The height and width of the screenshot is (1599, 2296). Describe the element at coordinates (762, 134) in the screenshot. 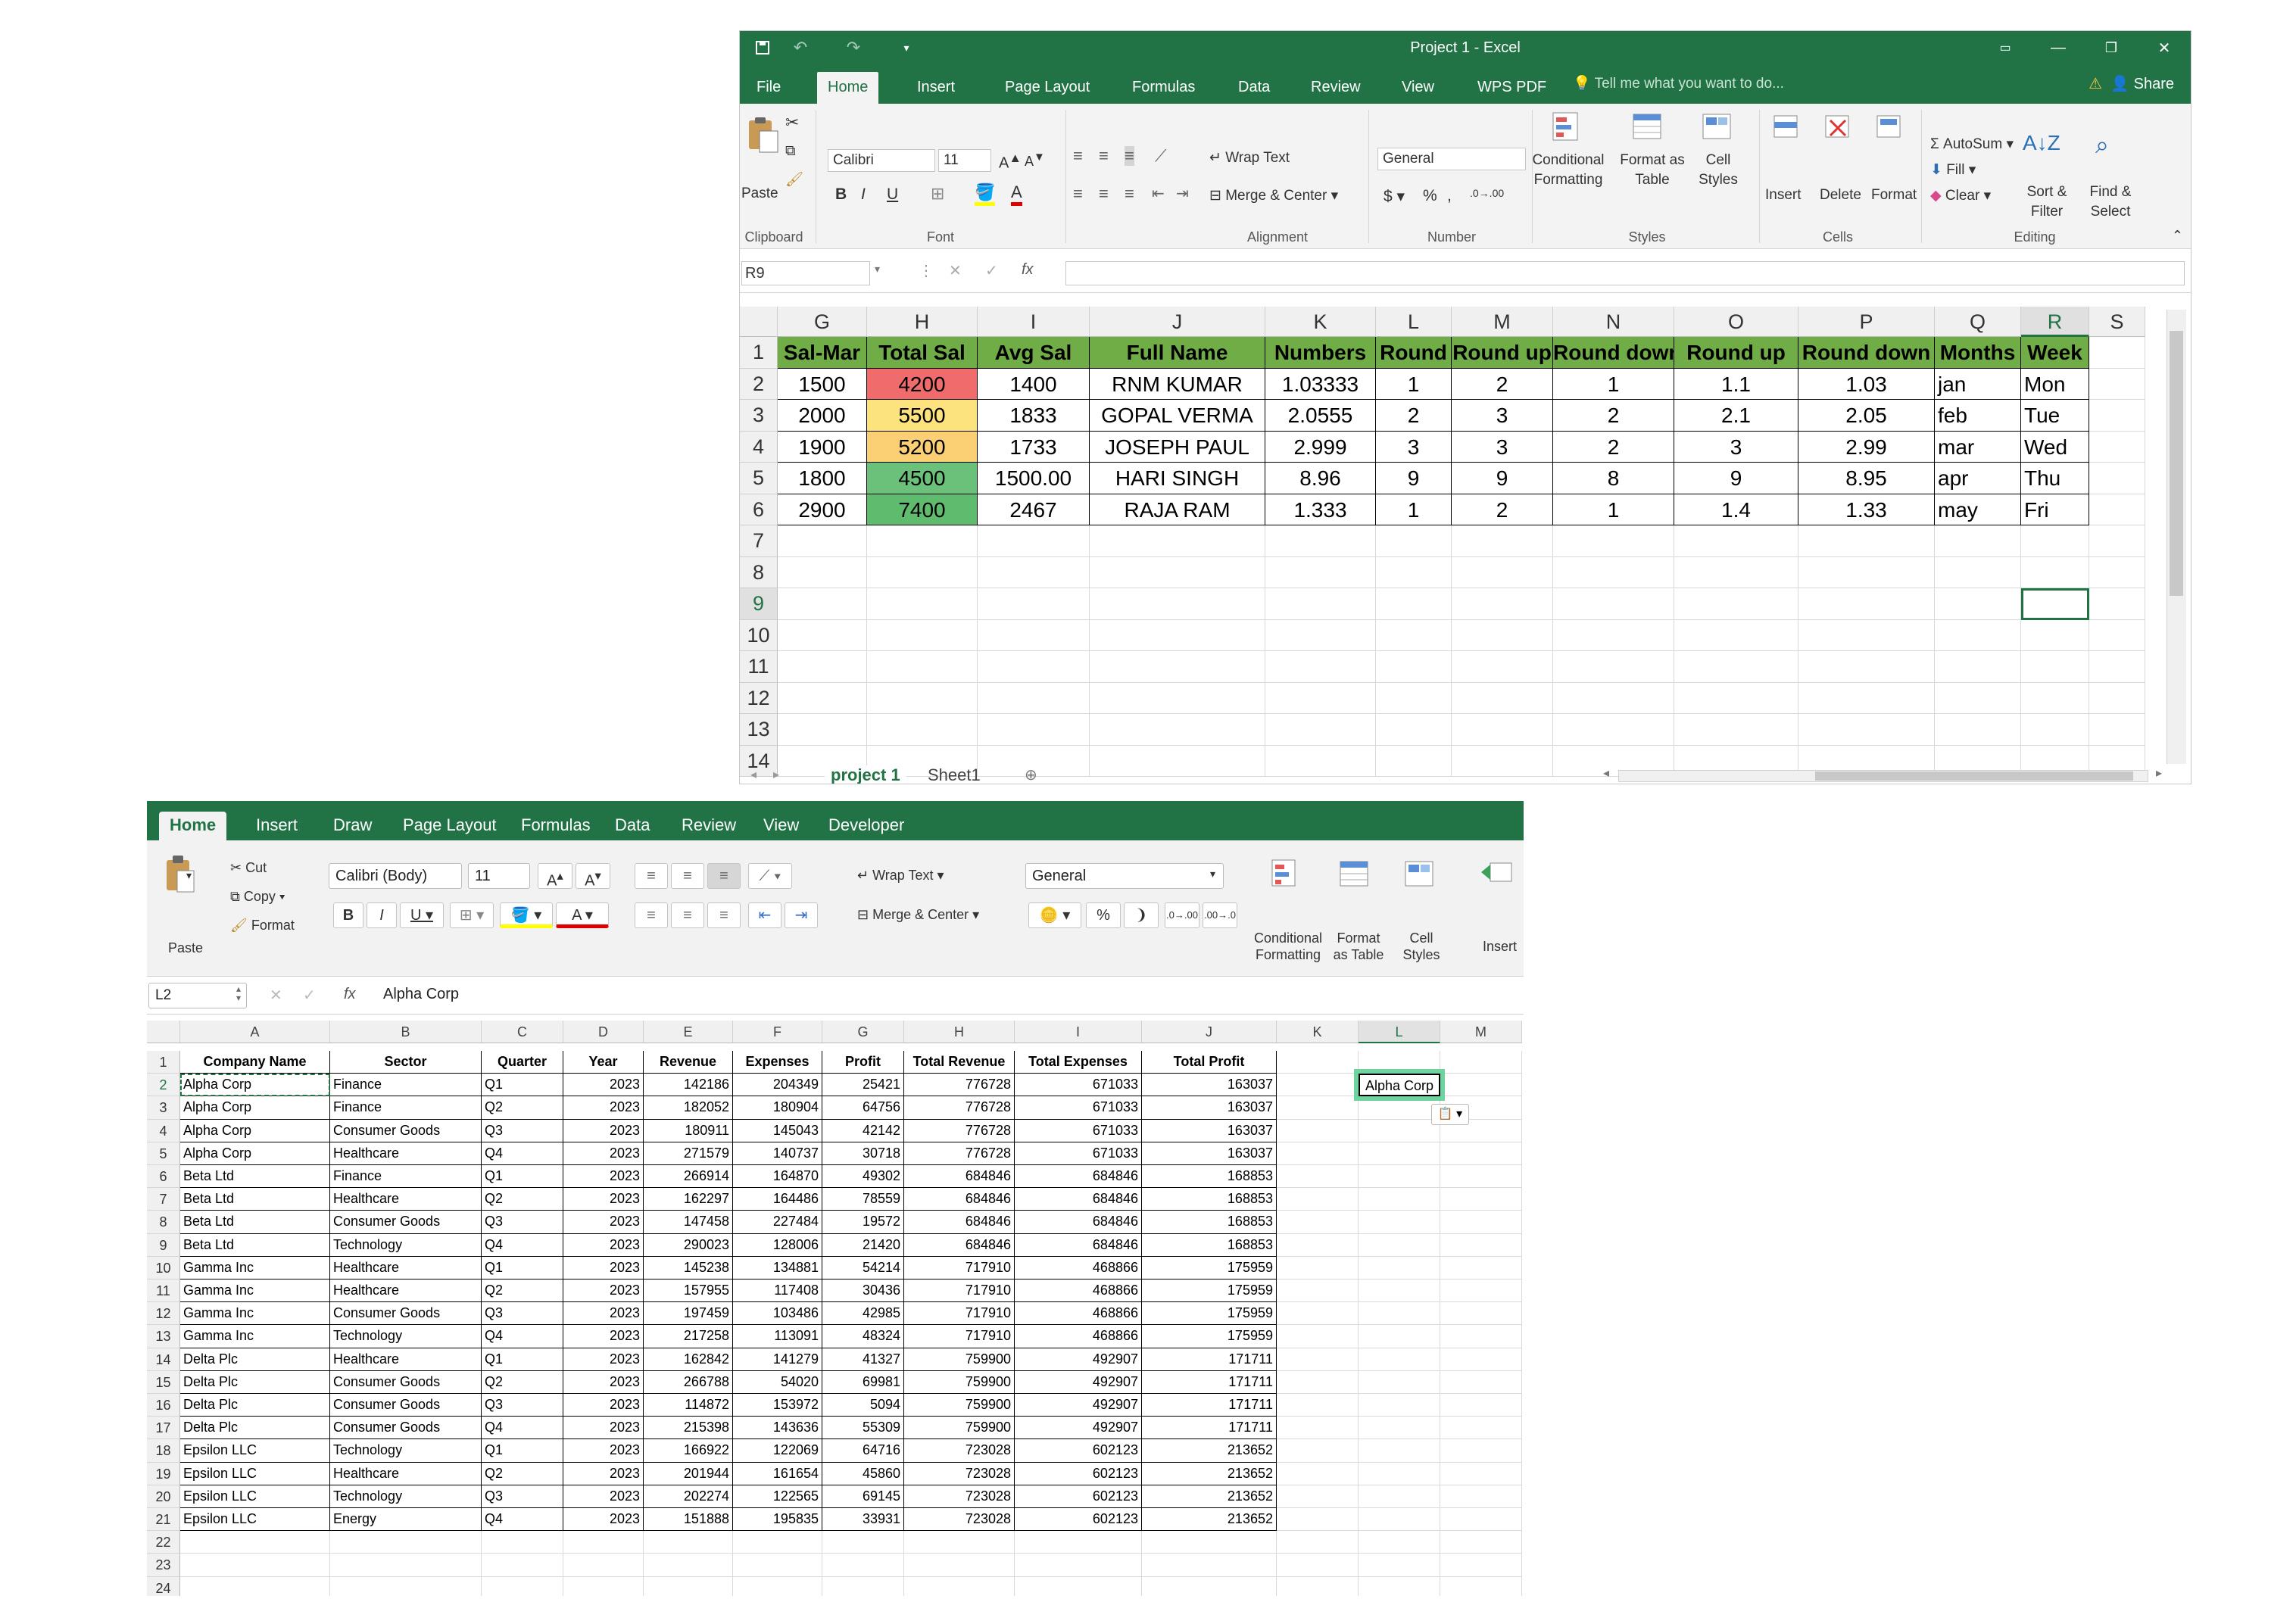

I see `paste-icon` at that location.